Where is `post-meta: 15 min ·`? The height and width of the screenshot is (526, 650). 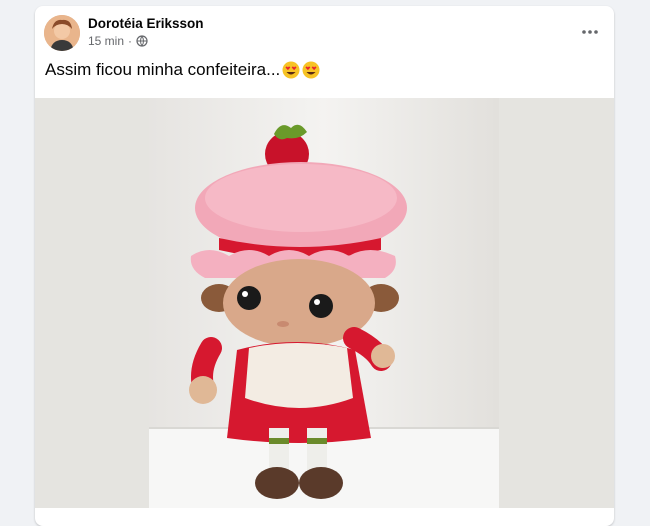 post-meta: 15 min · is located at coordinates (118, 41).